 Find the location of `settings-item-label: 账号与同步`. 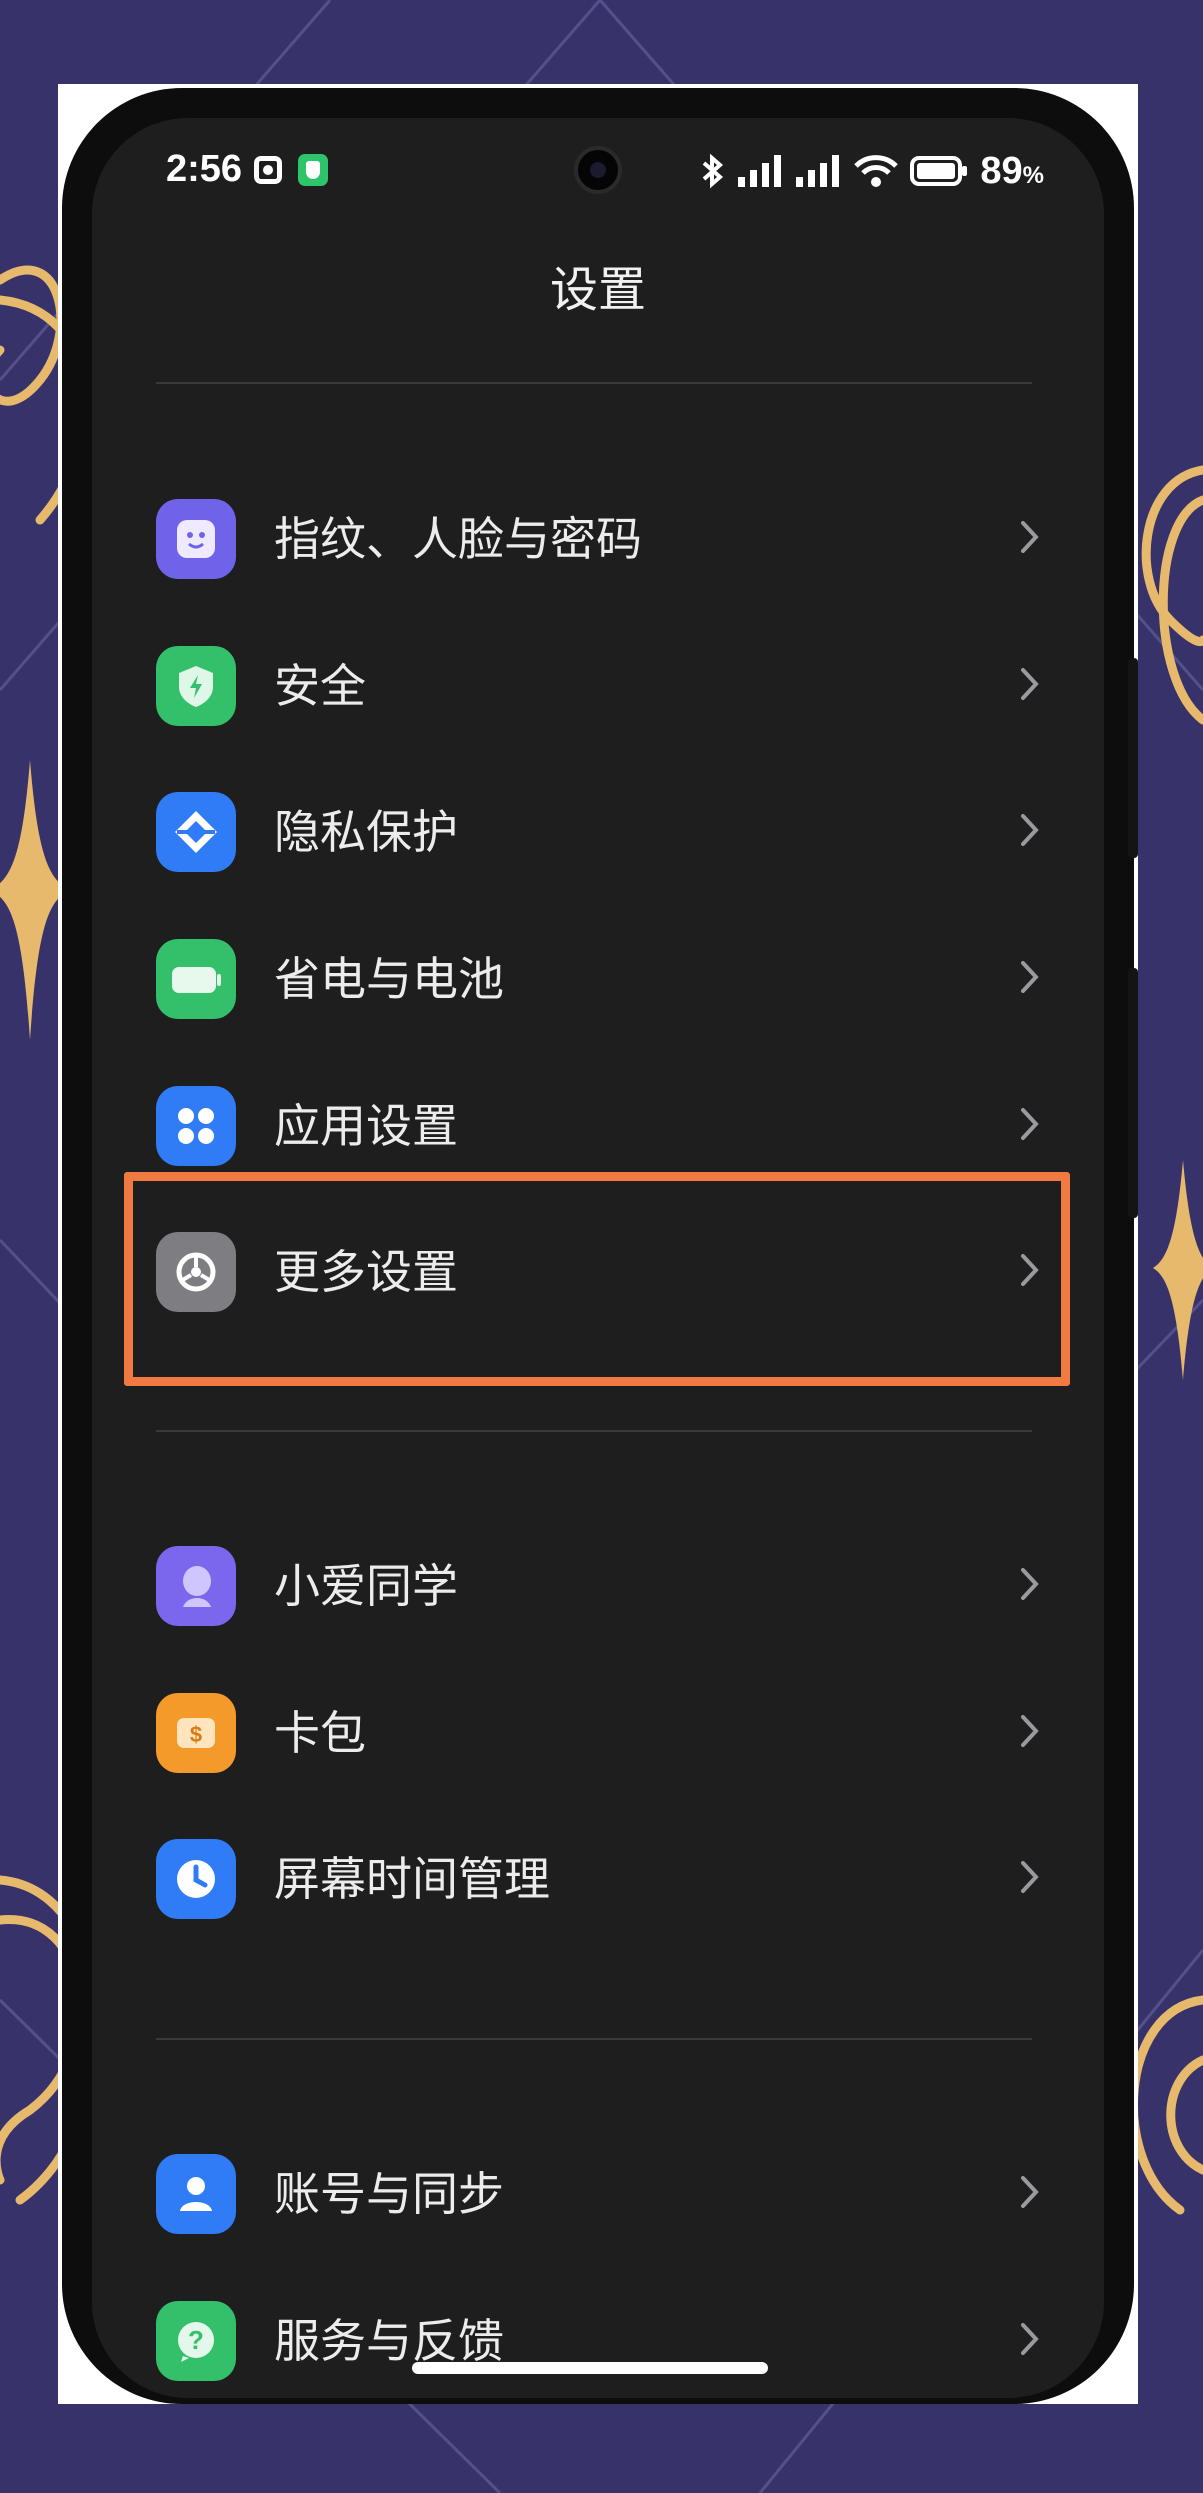

settings-item-label: 账号与同步 is located at coordinates (389, 2194).